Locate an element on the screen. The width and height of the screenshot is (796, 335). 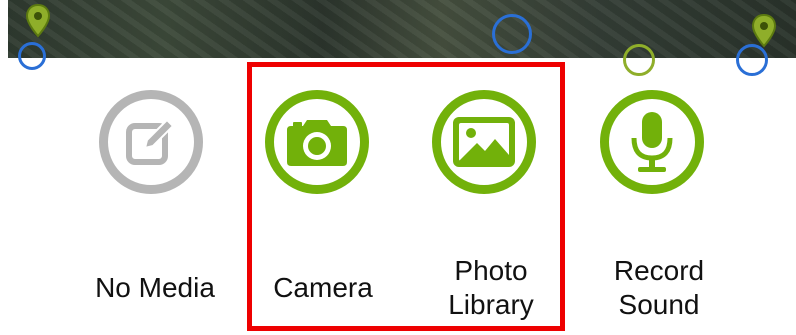
edit-icon is located at coordinates (150, 141).